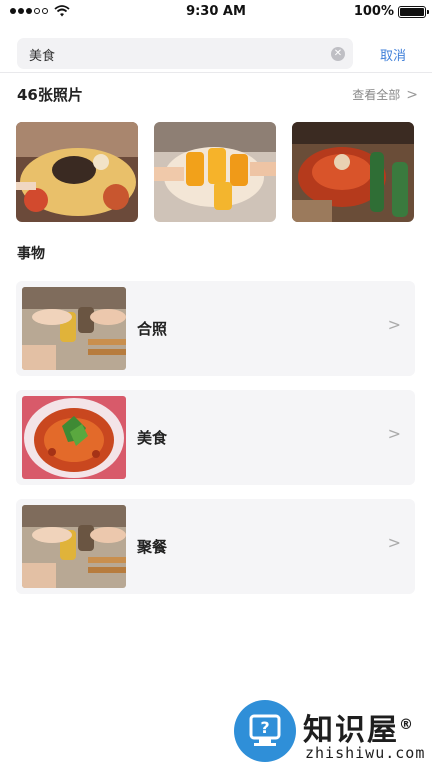 Image resolution: width=432 pixels, height=768 pixels. I want to click on category-card-group-photo: 合照 >, so click(215, 328).